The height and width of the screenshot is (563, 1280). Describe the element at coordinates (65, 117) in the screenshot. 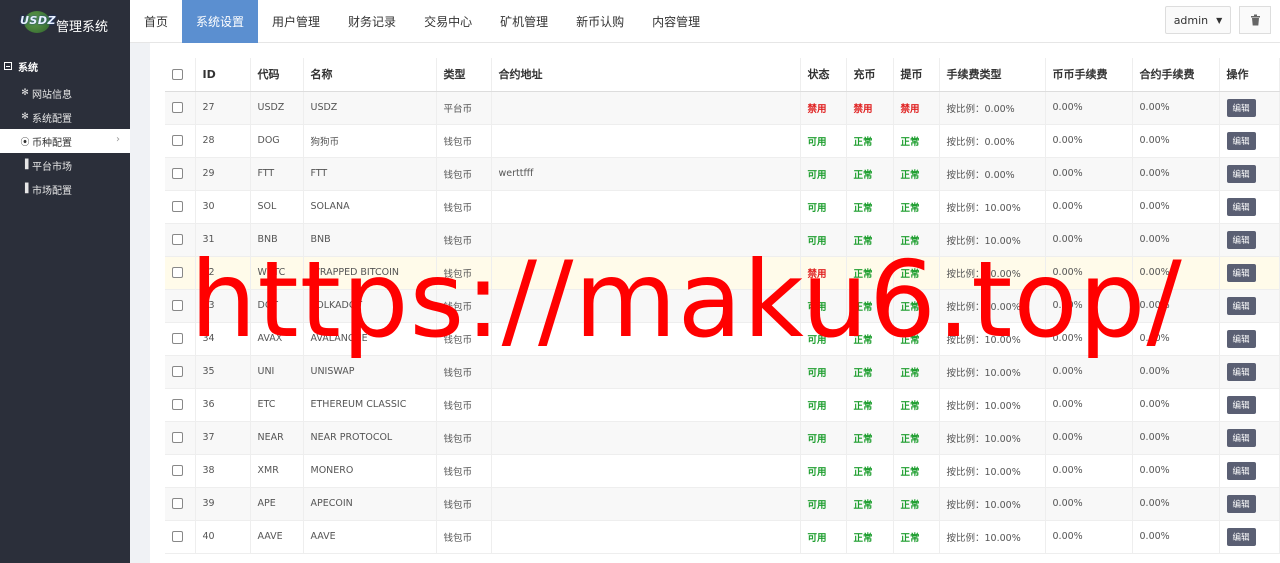

I see `sidebar-item-system-config: ✻ 系统配置` at that location.